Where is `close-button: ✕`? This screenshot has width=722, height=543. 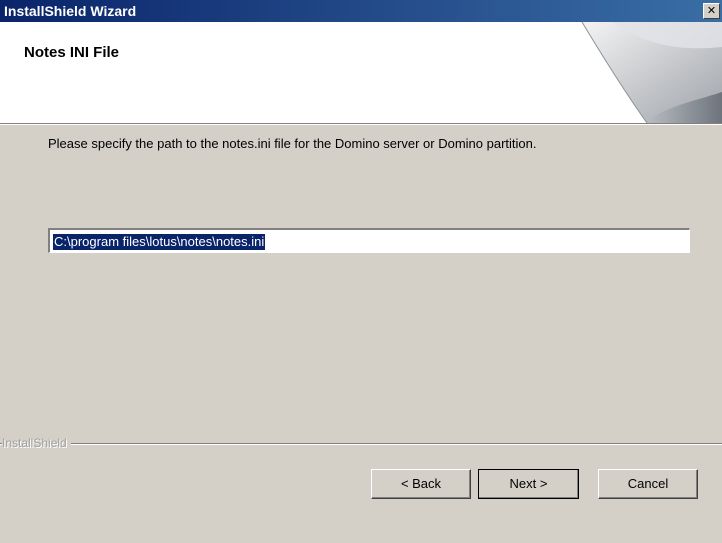 close-button: ✕ is located at coordinates (711, 11).